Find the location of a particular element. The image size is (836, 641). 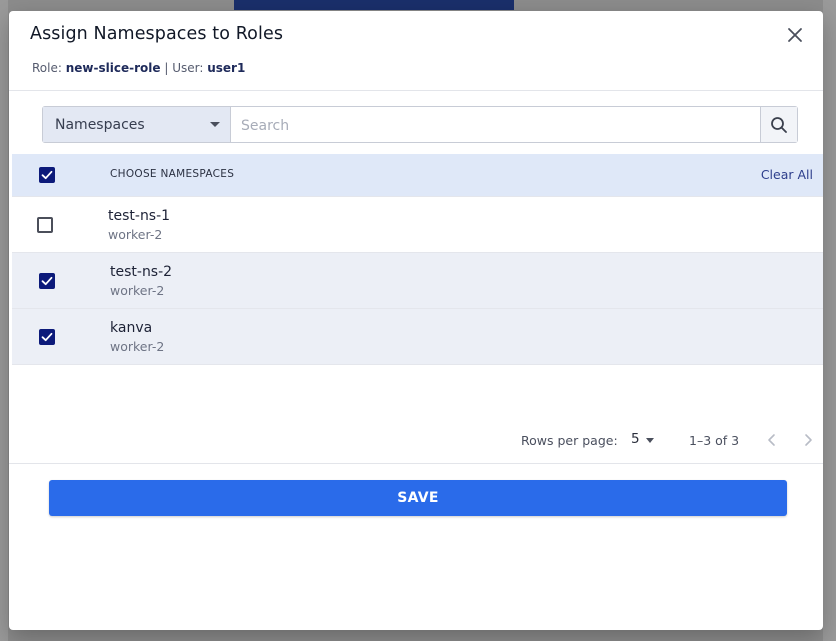

filter-select-value: Namespaces is located at coordinates (100, 124).